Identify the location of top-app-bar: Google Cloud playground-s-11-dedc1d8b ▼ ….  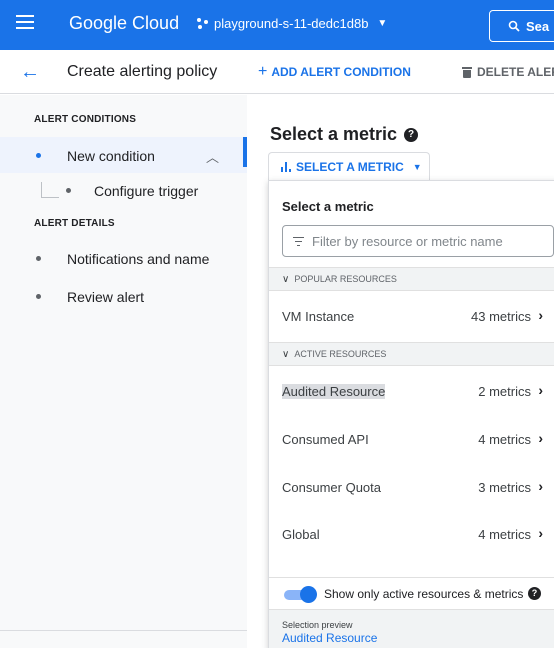
(277, 25).